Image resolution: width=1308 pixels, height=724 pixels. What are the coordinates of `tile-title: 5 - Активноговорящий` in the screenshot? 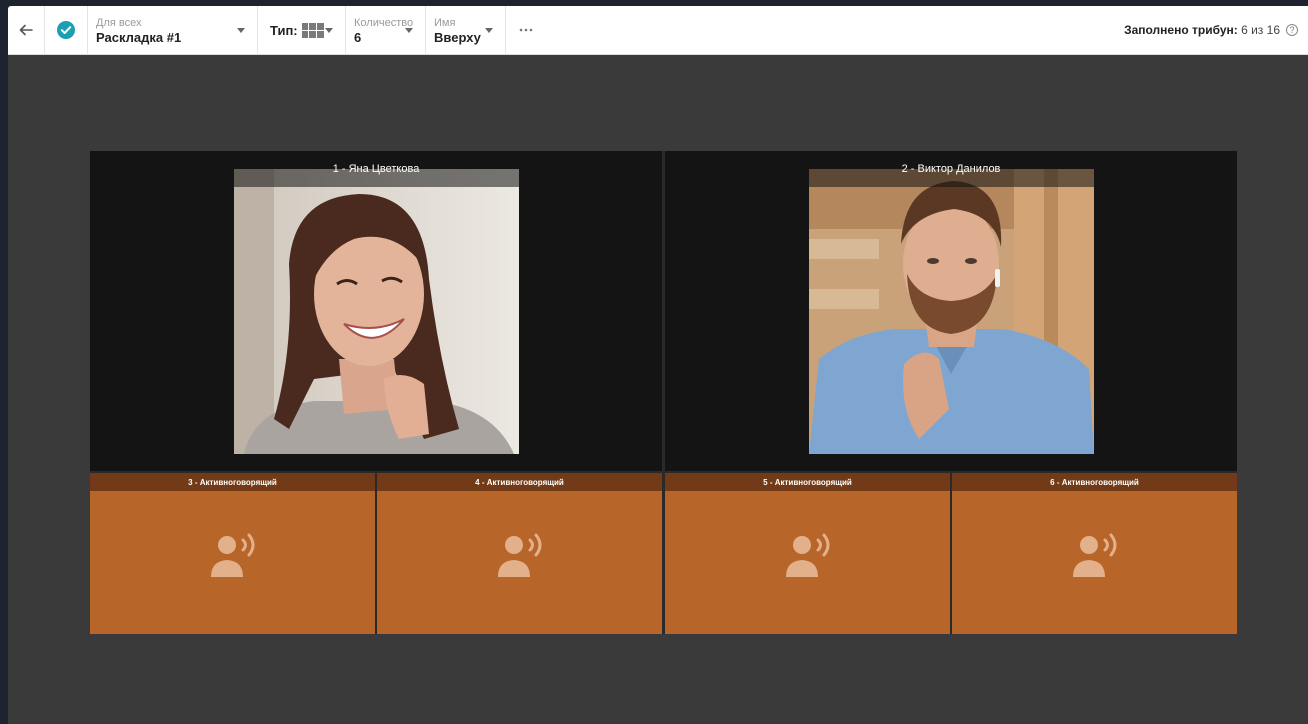 It's located at (807, 482).